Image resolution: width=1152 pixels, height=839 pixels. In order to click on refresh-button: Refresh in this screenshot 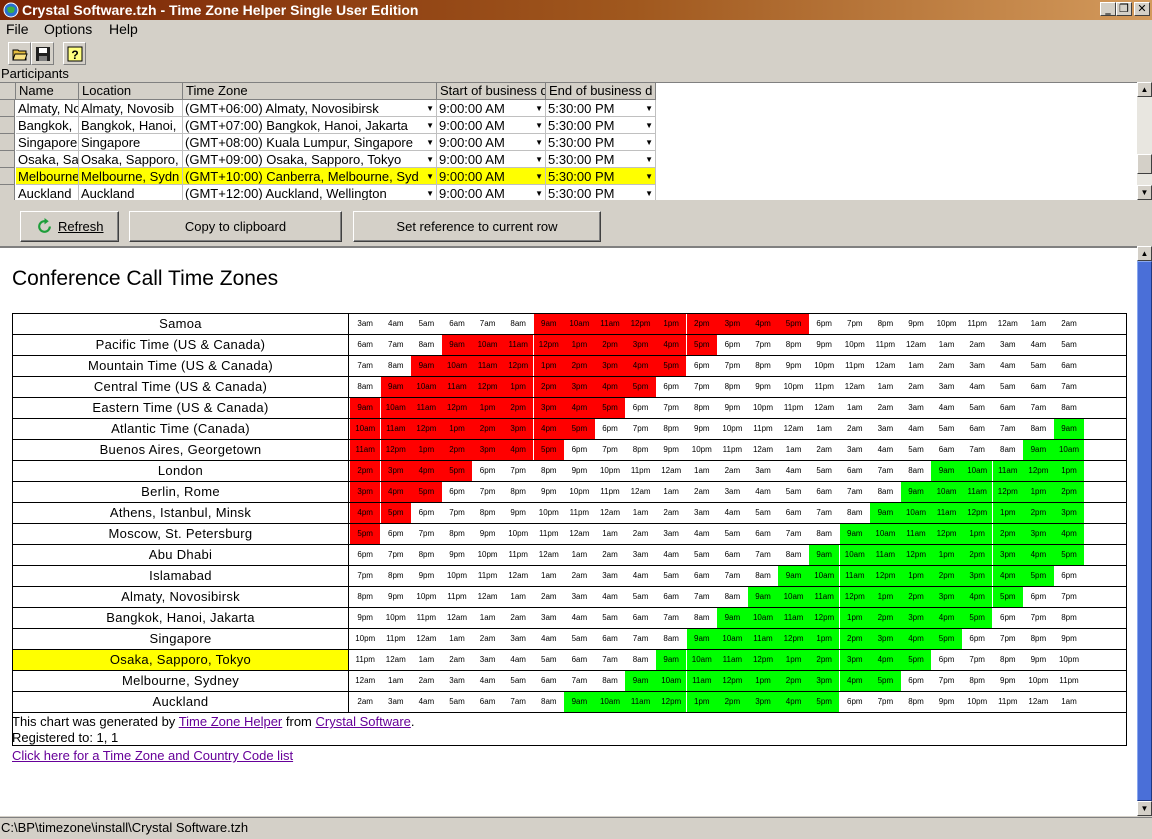, I will do `click(69, 226)`.